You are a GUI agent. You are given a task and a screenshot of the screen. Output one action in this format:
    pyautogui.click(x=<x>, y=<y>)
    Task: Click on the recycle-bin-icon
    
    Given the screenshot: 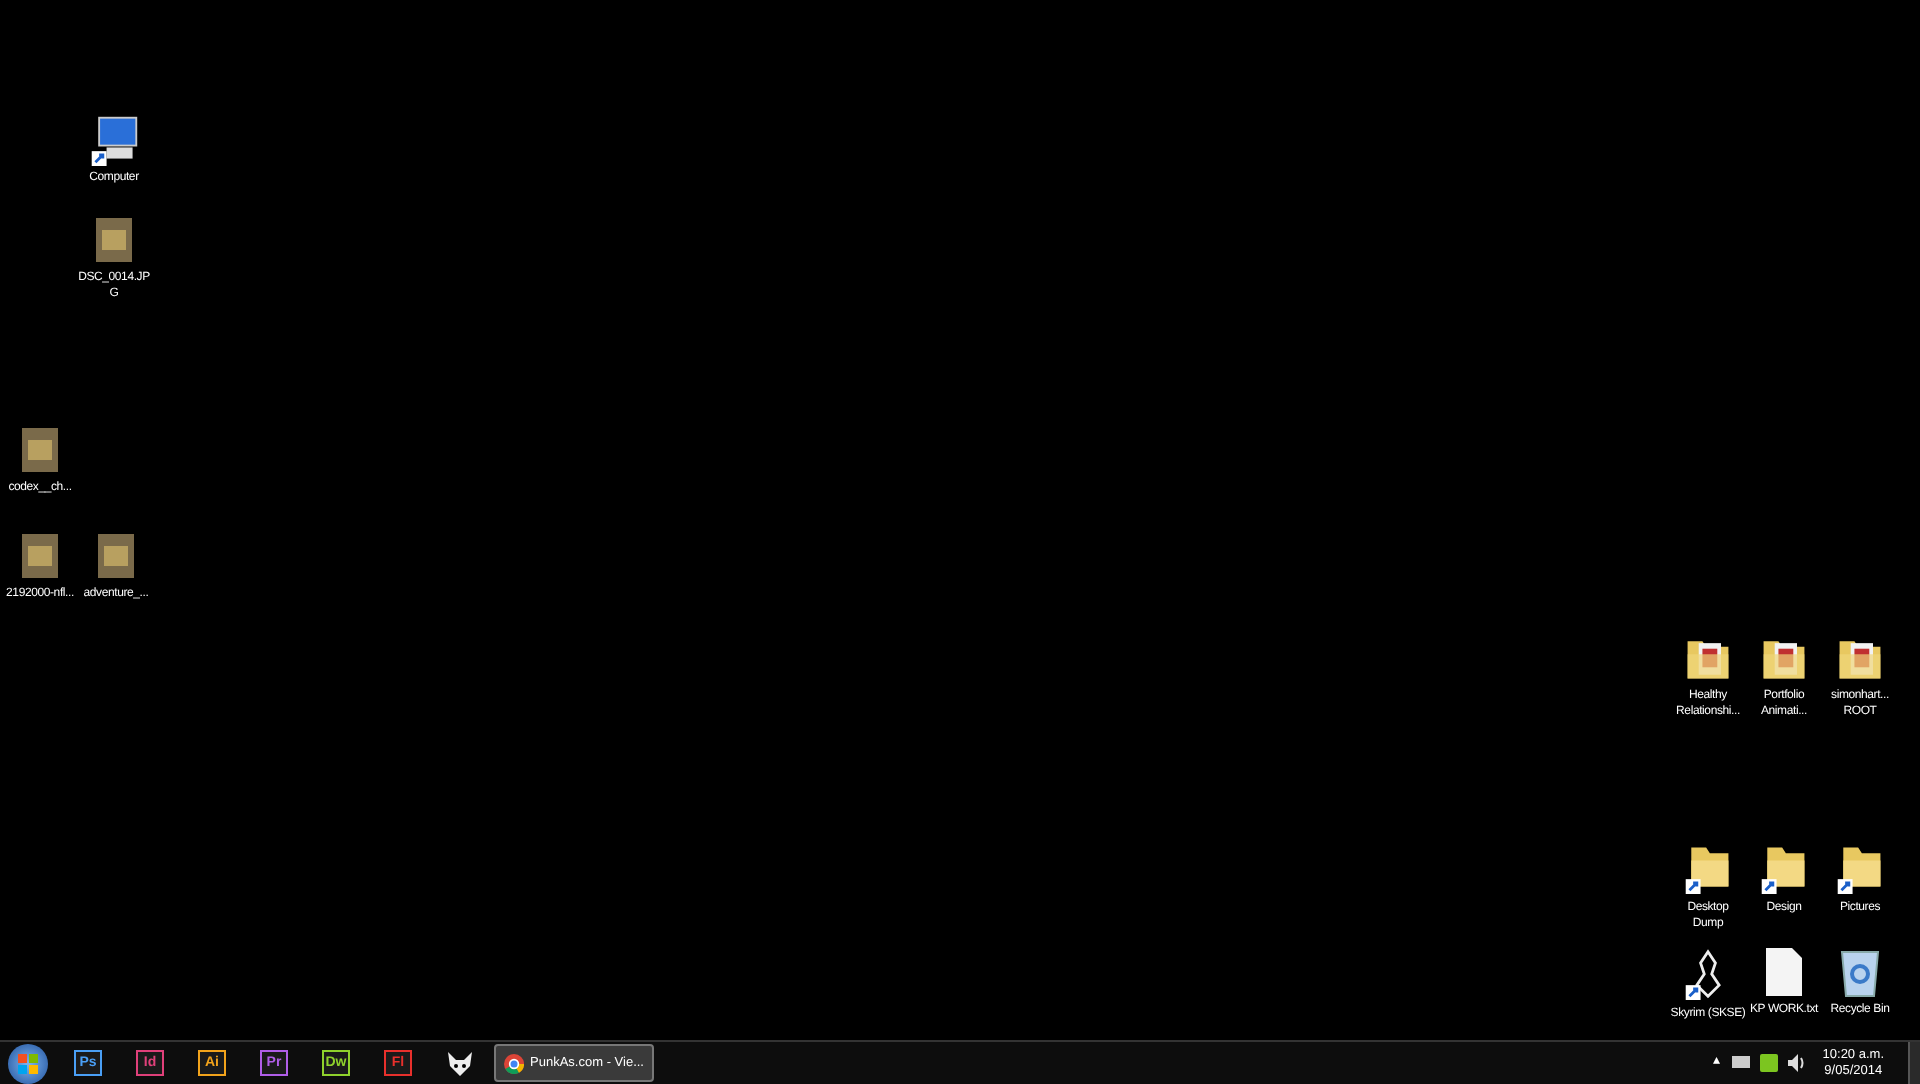 What is the action you would take?
    pyautogui.click(x=1860, y=972)
    